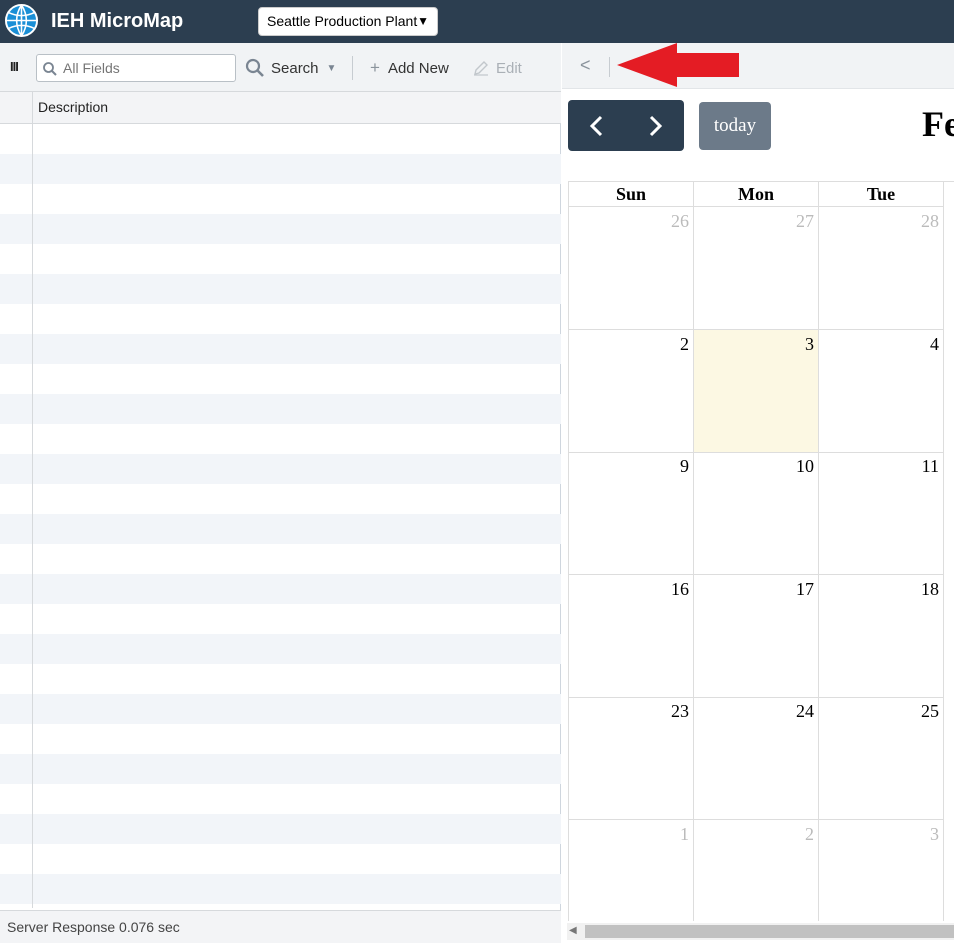 Image resolution: width=954 pixels, height=943 pixels. I want to click on day-number: 1, so click(684, 834).